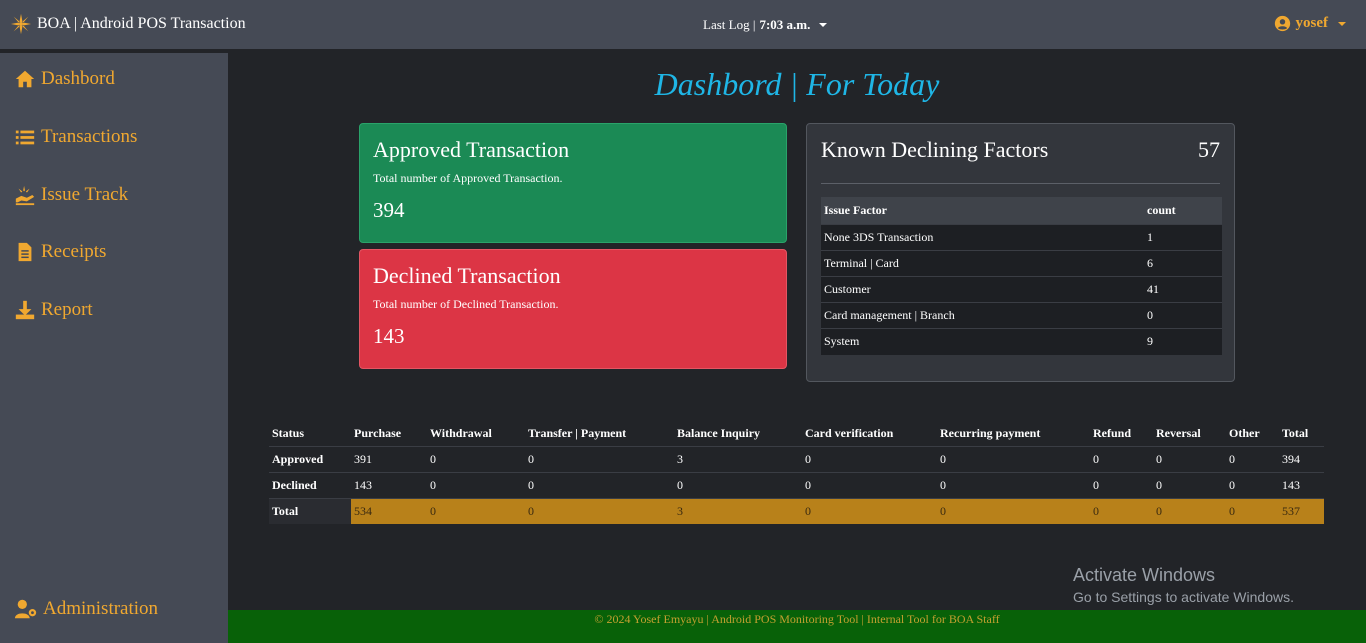 The height and width of the screenshot is (643, 1366). What do you see at coordinates (1295, 432) in the screenshot?
I see `column-header: Total` at bounding box center [1295, 432].